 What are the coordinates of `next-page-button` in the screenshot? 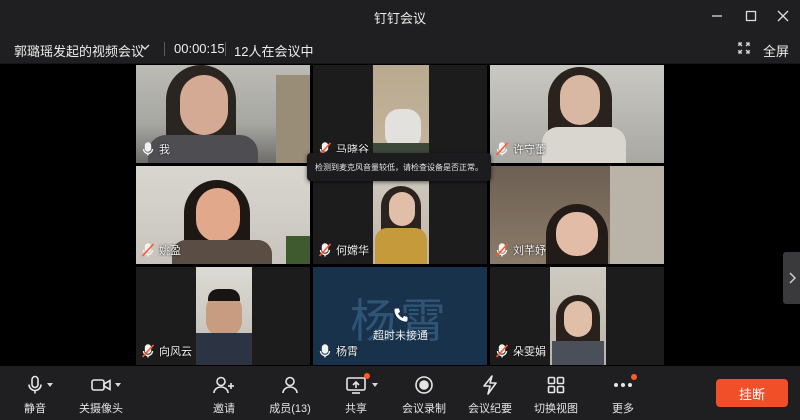 It's located at (791, 278).